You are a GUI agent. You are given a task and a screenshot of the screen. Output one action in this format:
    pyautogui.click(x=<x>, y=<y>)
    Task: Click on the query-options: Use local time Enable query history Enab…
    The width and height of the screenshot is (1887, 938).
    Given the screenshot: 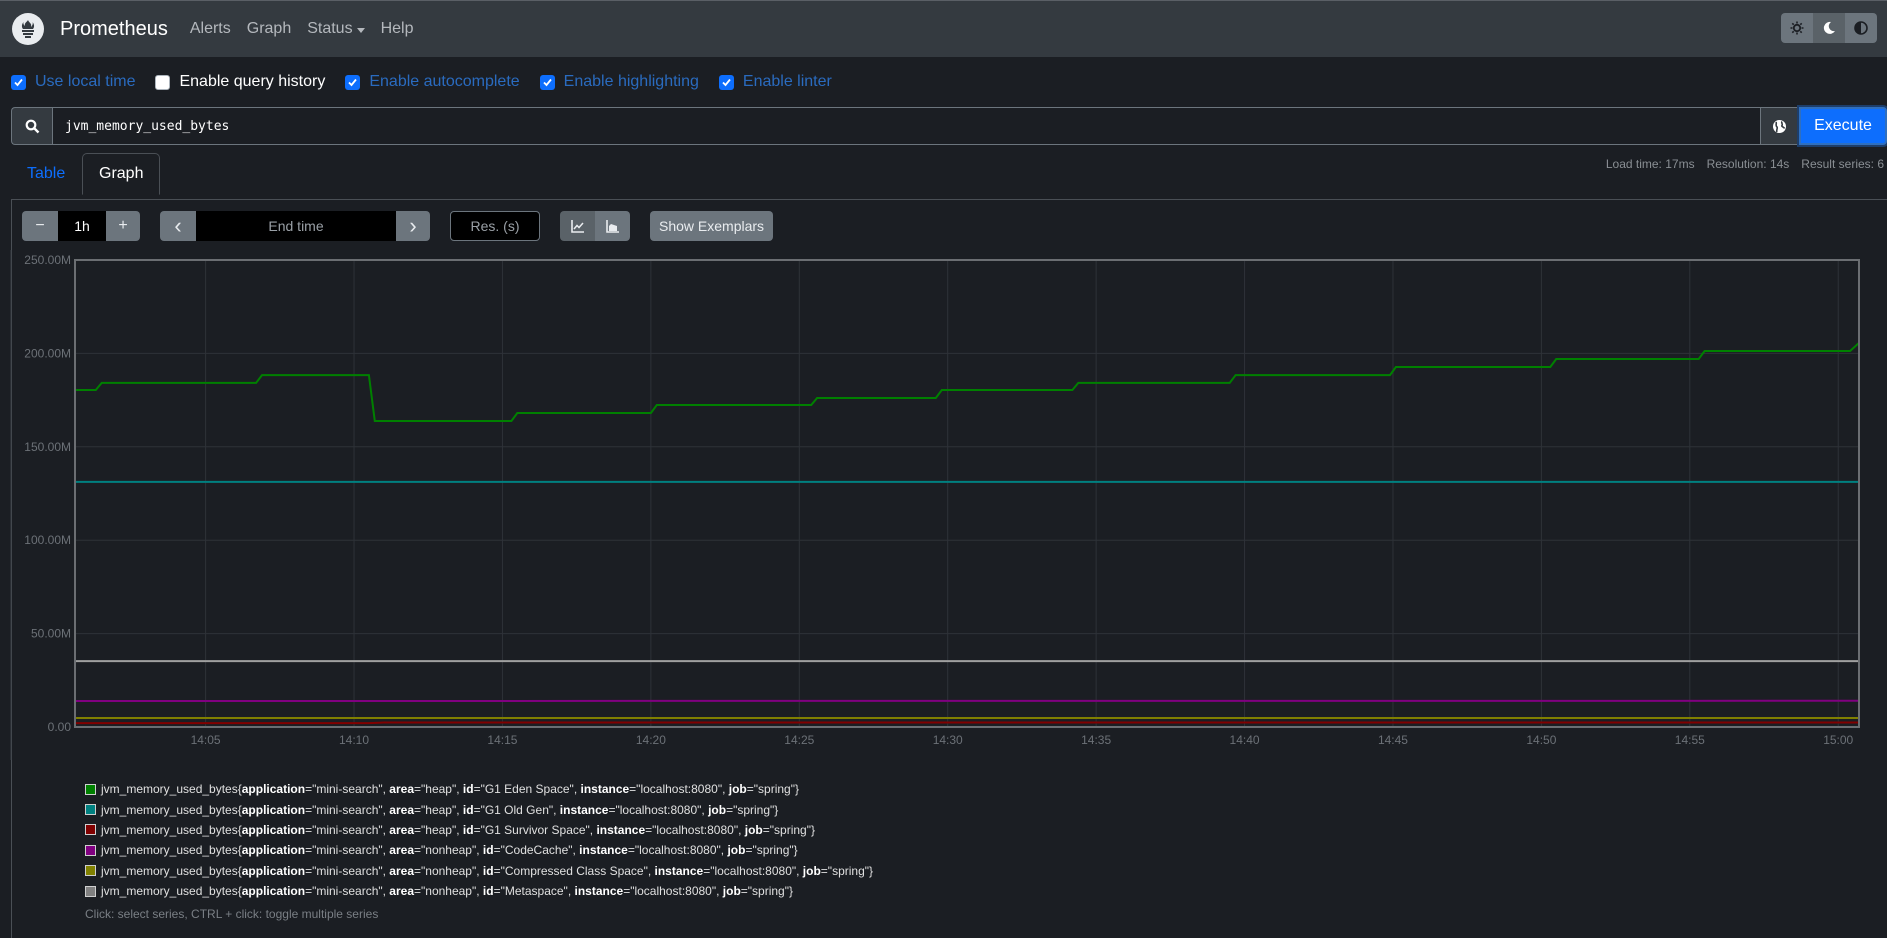 What is the action you would take?
    pyautogui.click(x=943, y=82)
    